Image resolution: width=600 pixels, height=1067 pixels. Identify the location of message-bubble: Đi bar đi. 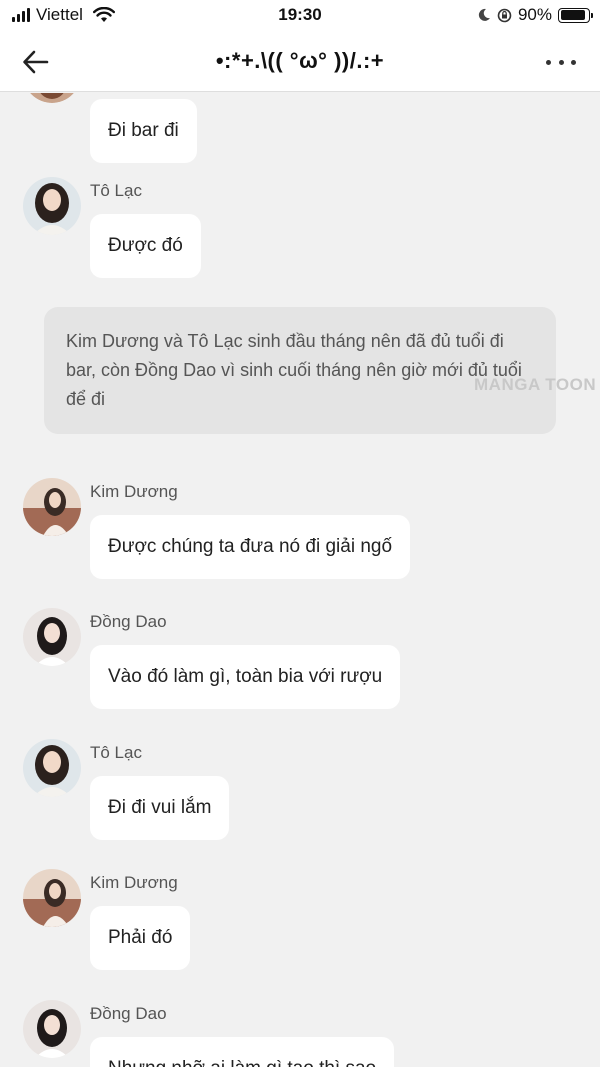
(143, 131).